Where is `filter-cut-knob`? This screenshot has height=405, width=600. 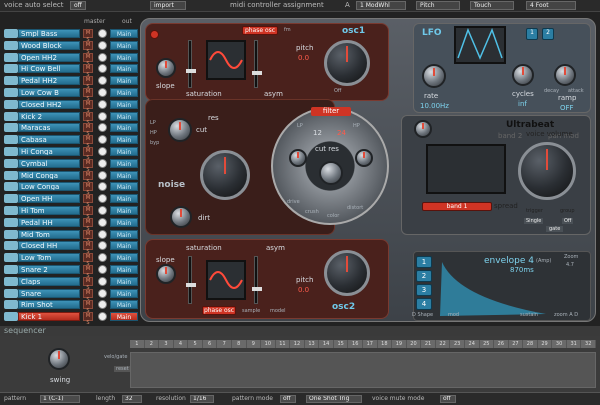 filter-cut-knob is located at coordinates (298, 158).